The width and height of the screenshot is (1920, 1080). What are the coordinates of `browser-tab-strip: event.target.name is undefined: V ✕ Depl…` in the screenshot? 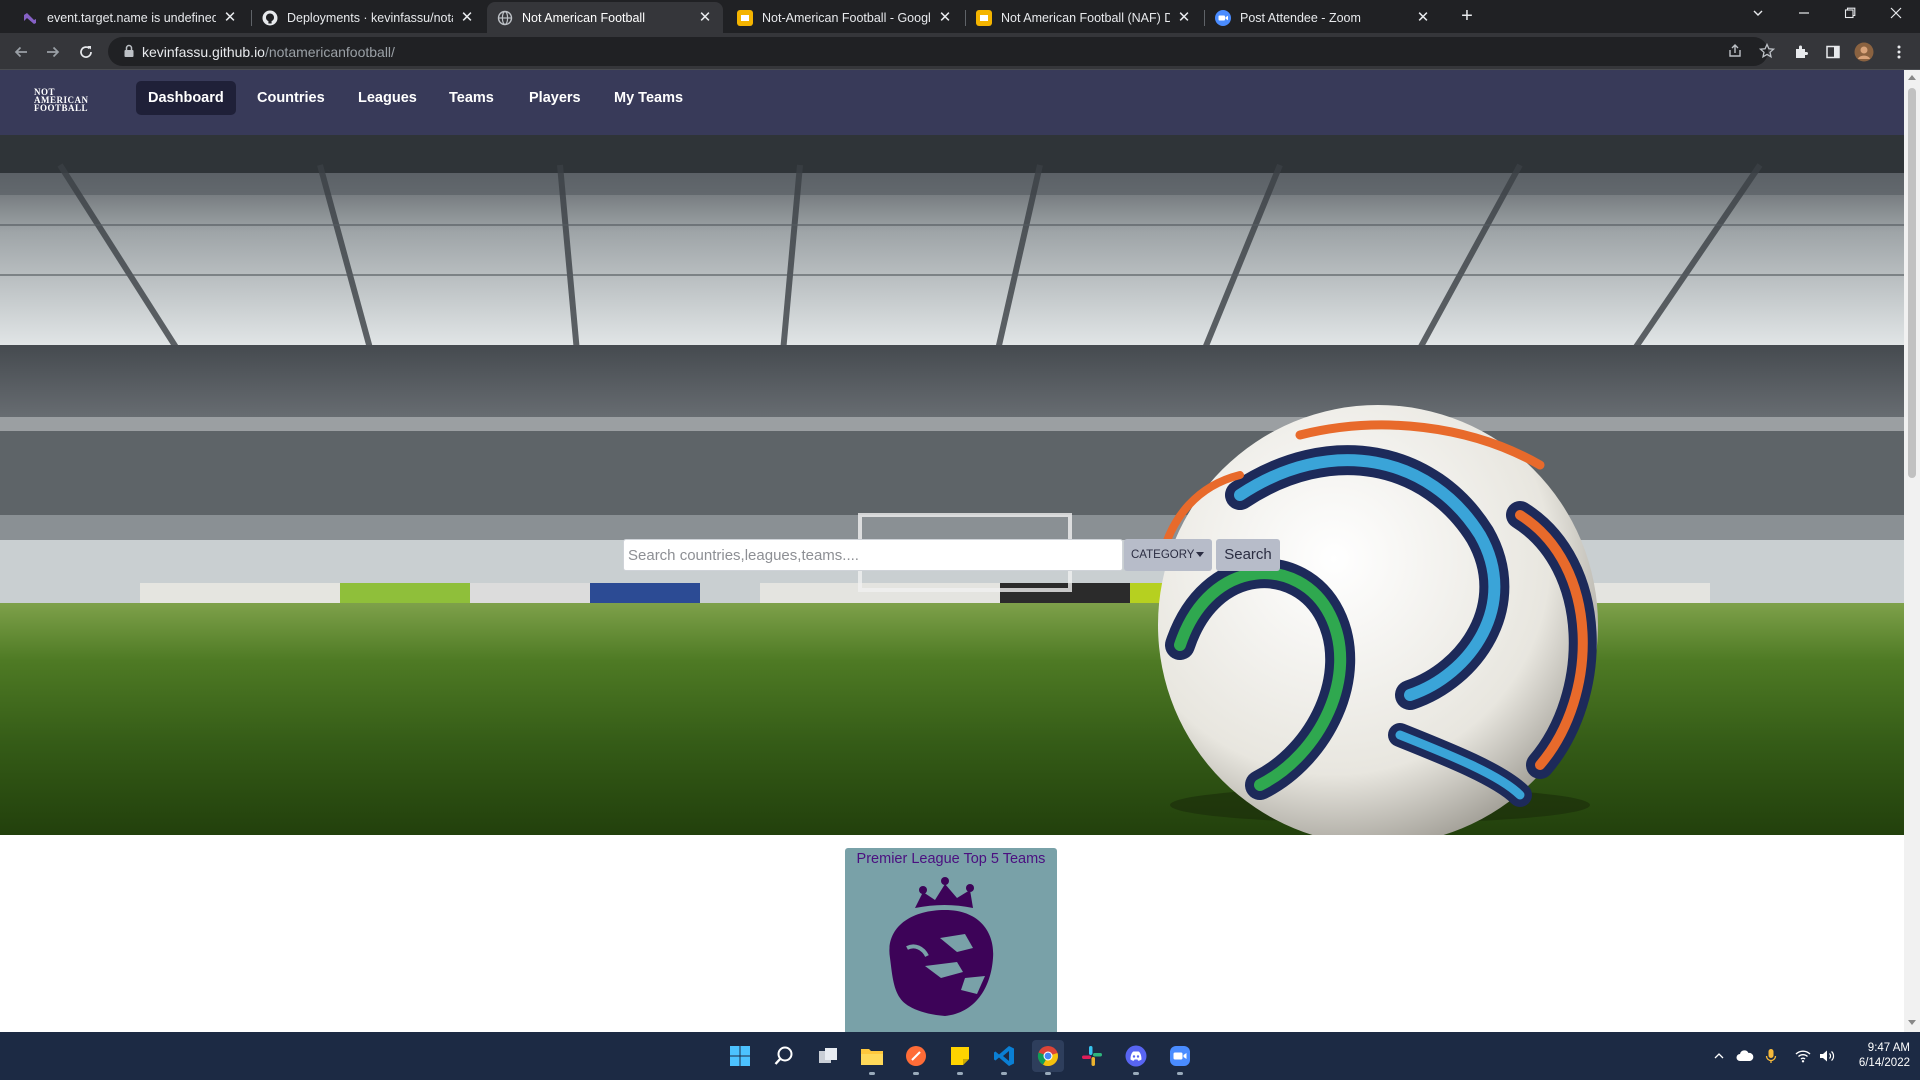 It's located at (960, 16).